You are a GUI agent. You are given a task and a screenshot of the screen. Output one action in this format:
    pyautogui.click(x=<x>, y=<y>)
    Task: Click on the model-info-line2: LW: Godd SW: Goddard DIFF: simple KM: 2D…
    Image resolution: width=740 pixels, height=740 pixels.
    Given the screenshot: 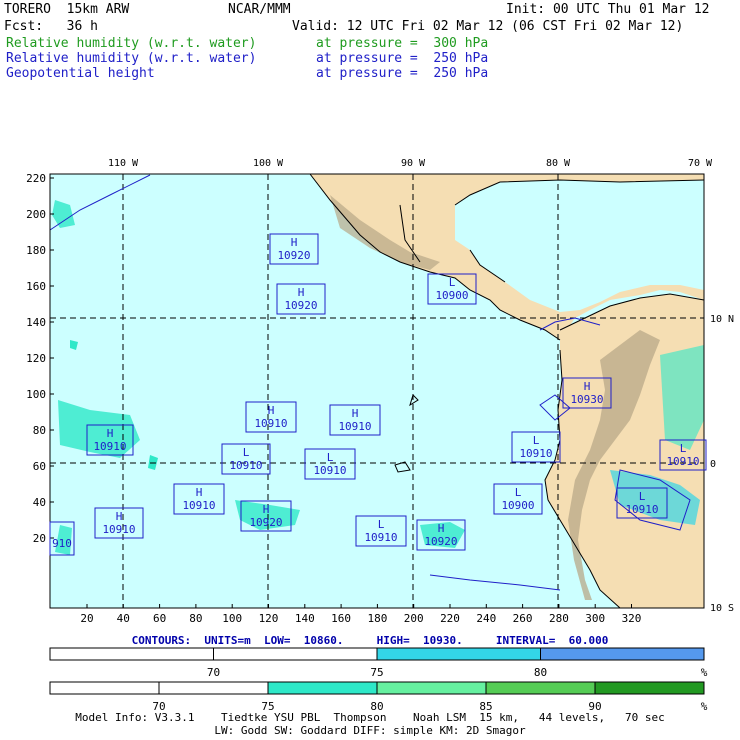 What is the action you would take?
    pyautogui.click(x=370, y=730)
    